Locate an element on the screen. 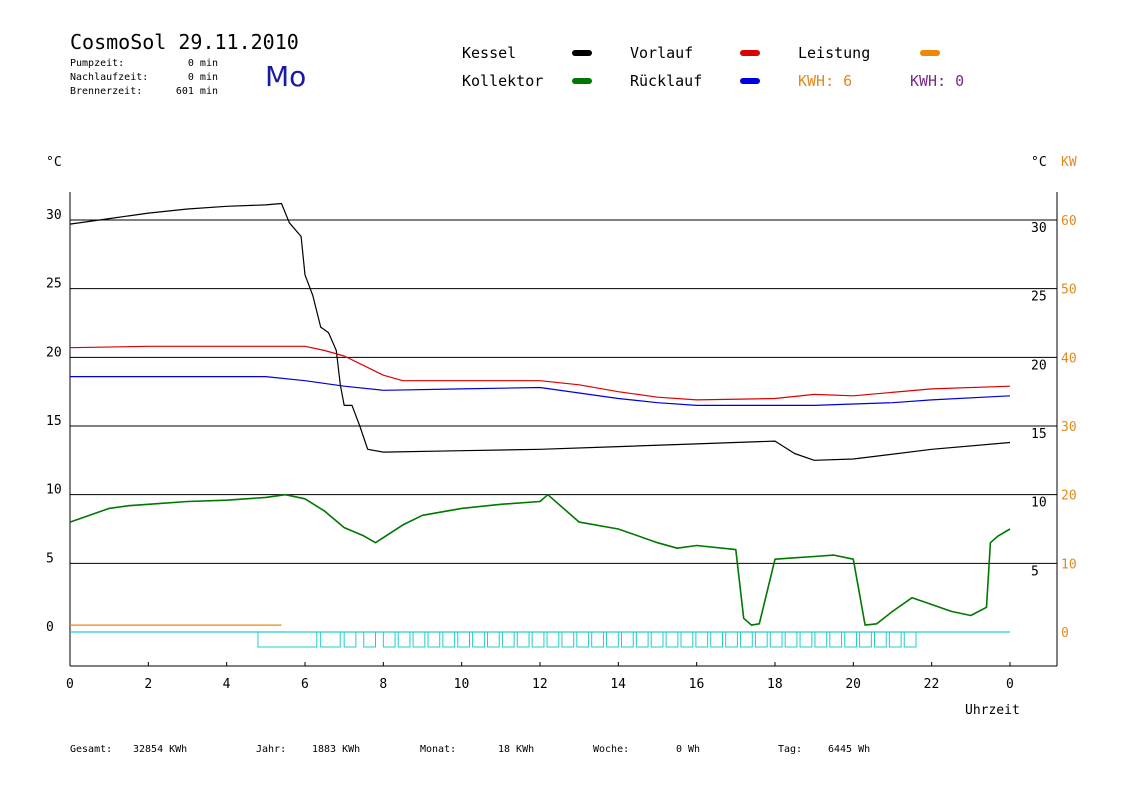 The image size is (1148, 812). y-tick-label-right: 20 is located at coordinates (1039, 365).